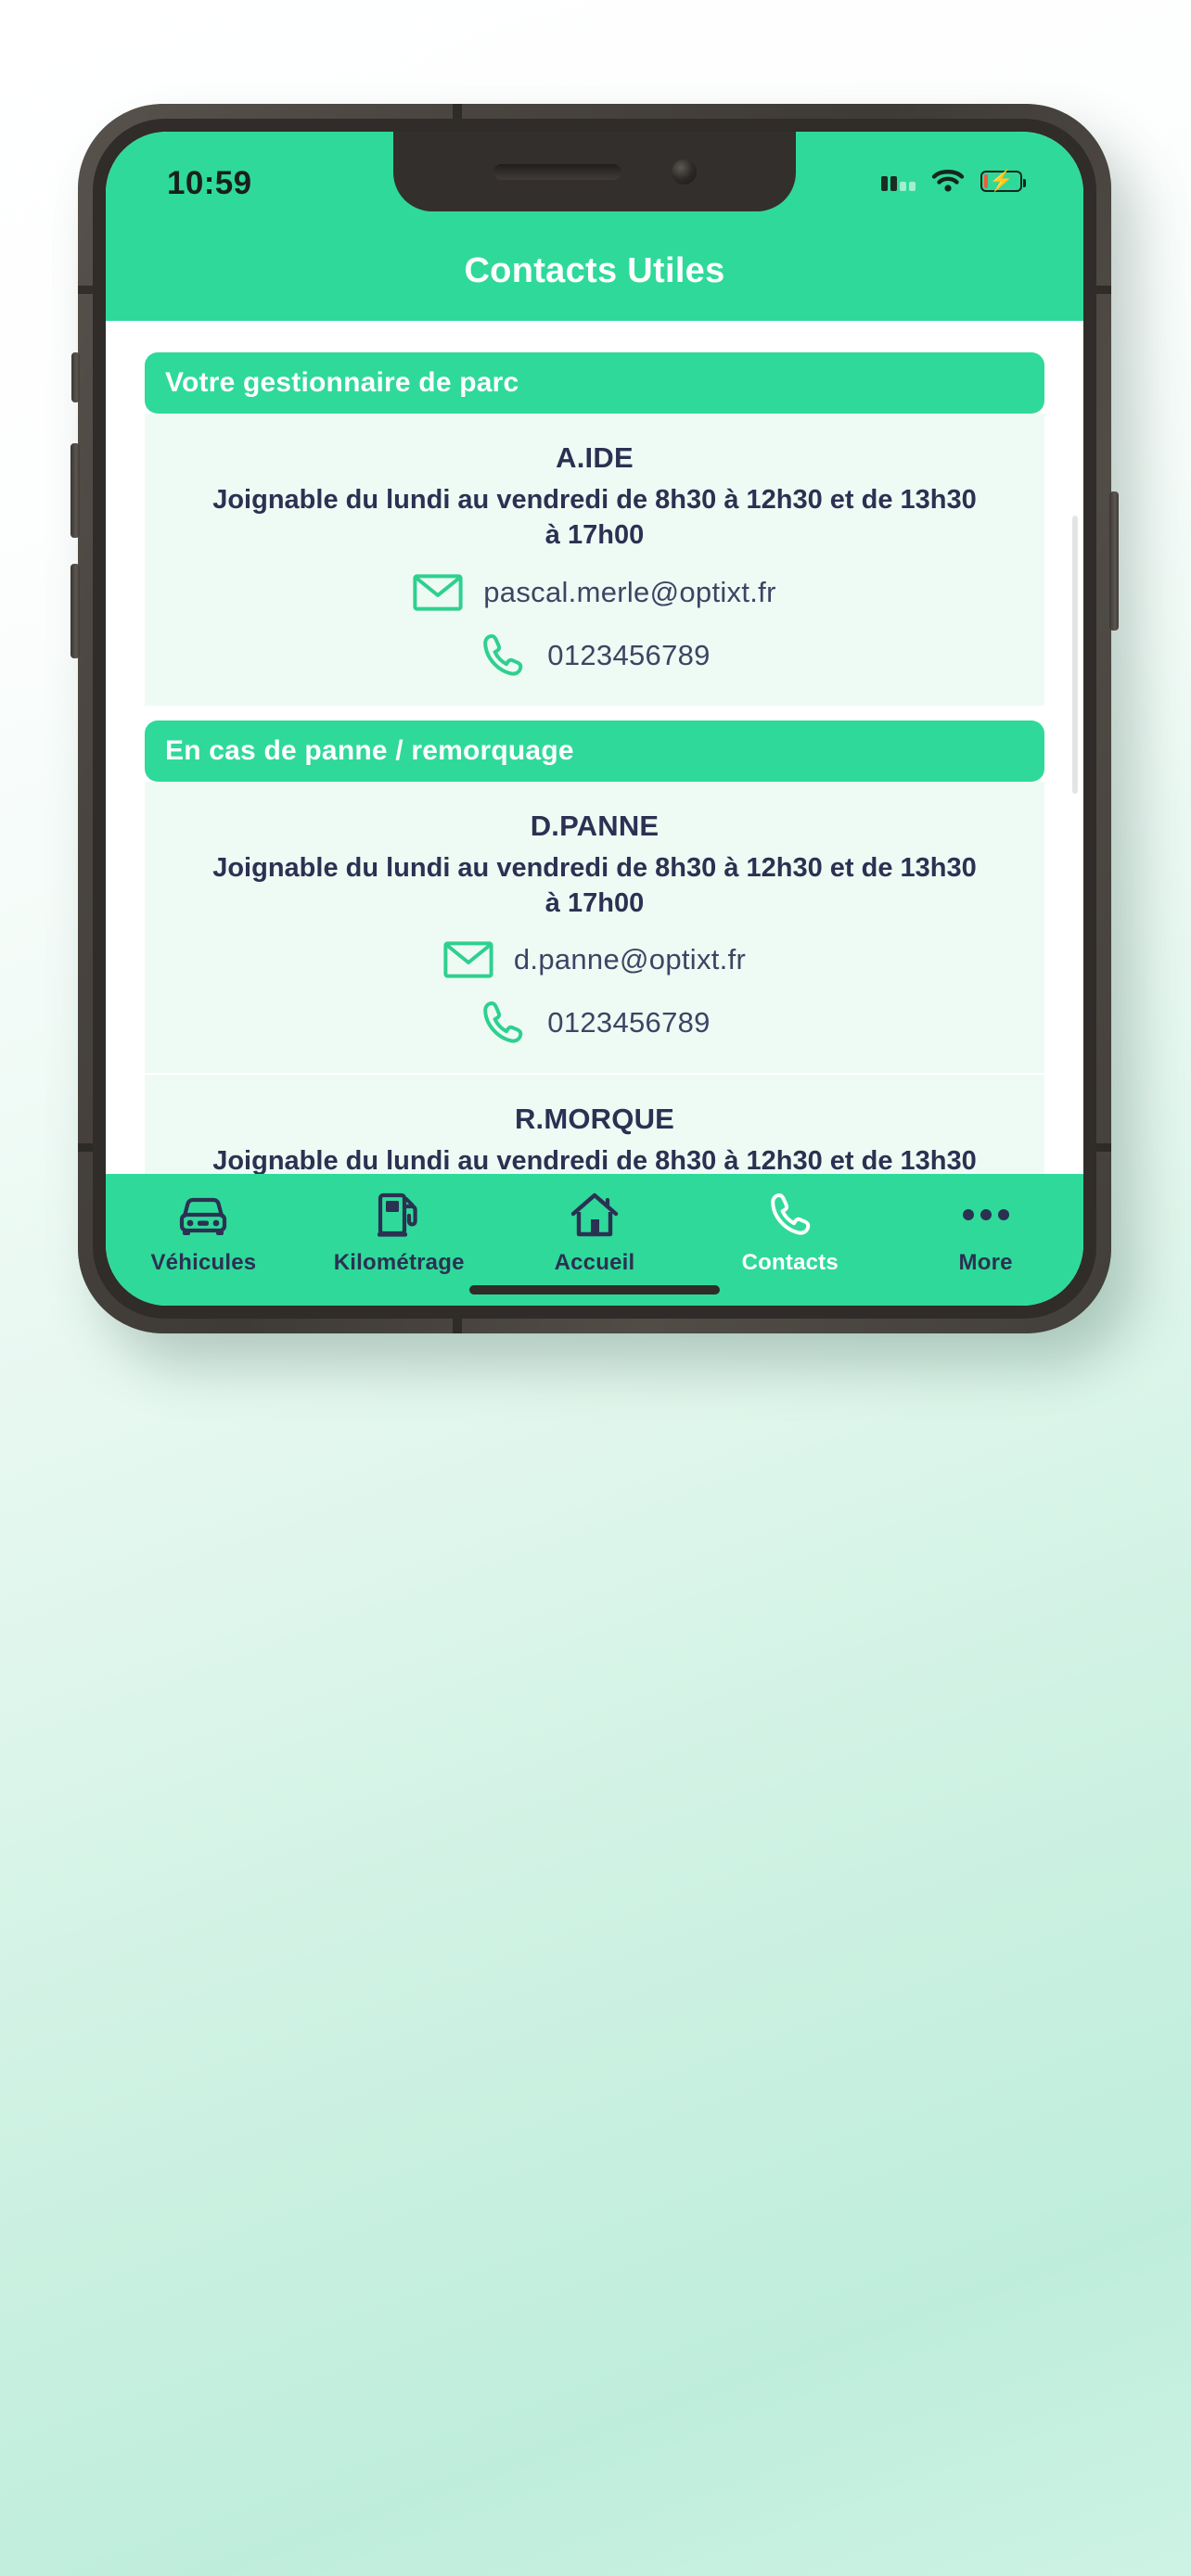 Image resolution: width=1191 pixels, height=2576 pixels. I want to click on volume-up-button, so click(75, 491).